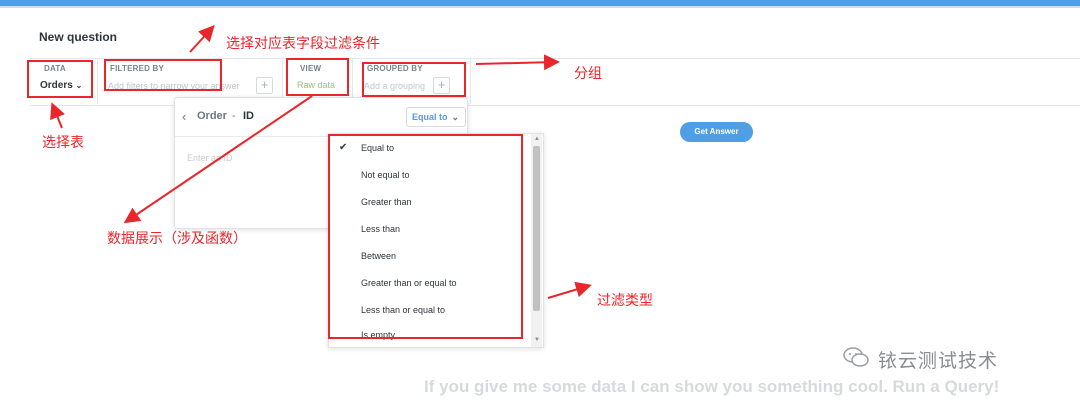 Image resolution: width=1080 pixels, height=409 pixels. I want to click on add-filter-button: +, so click(264, 85).